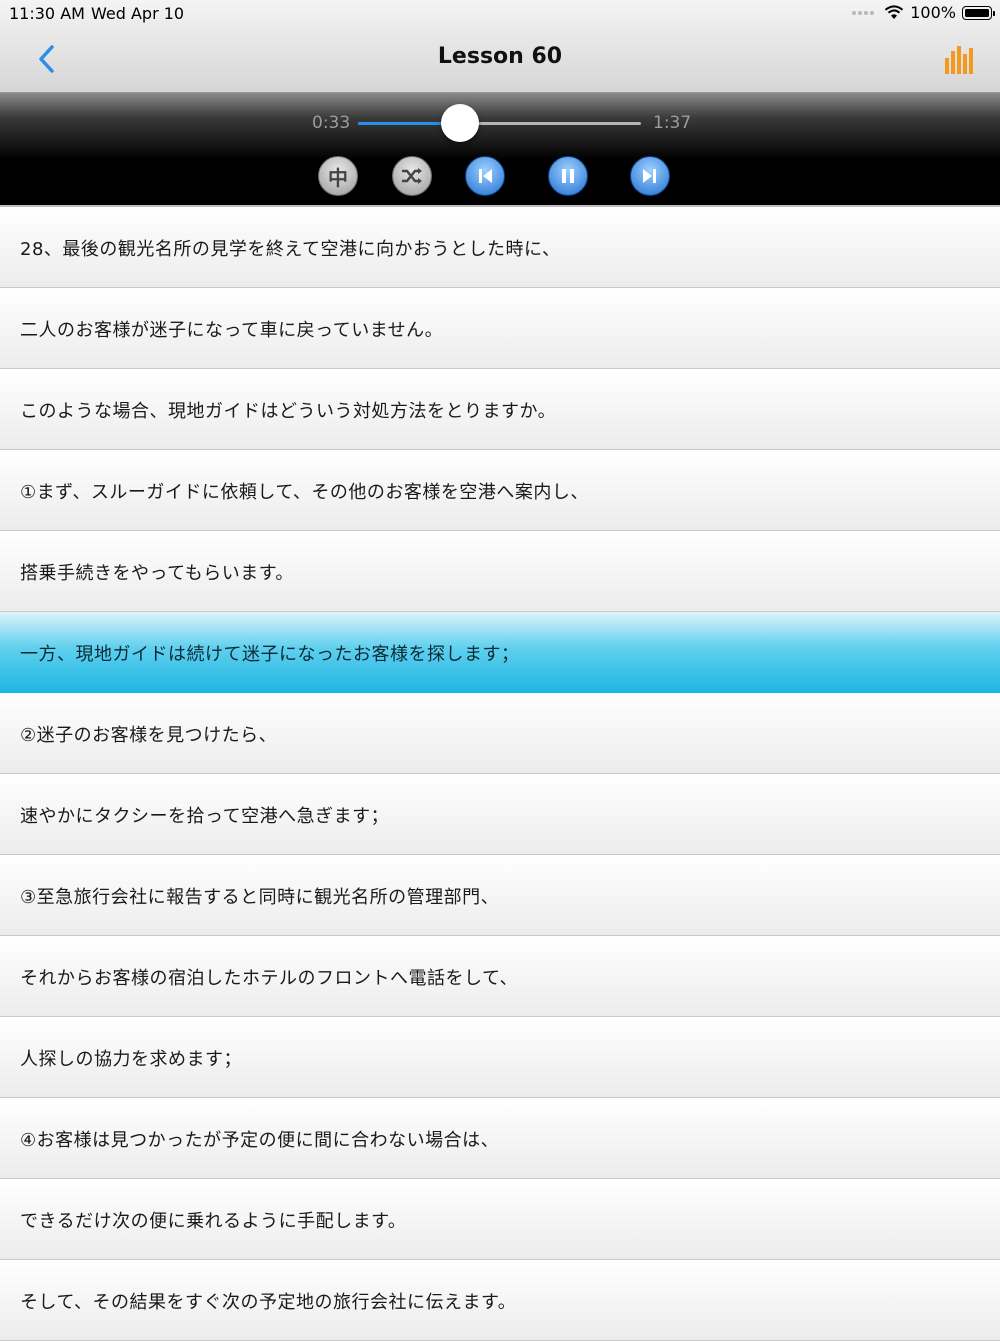  Describe the element at coordinates (500, 814) in the screenshot. I see `transcript-line: 速やかにタクシーを拾って空港へ急ぎます；` at that location.